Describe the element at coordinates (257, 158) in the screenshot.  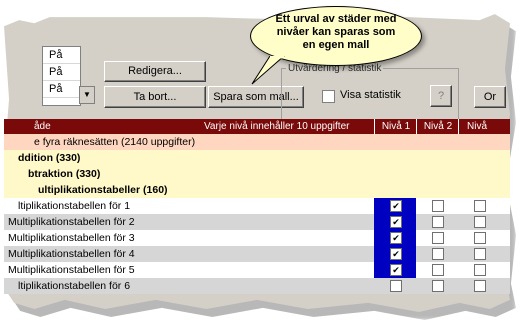
I see `category-row: ddition (330)` at that location.